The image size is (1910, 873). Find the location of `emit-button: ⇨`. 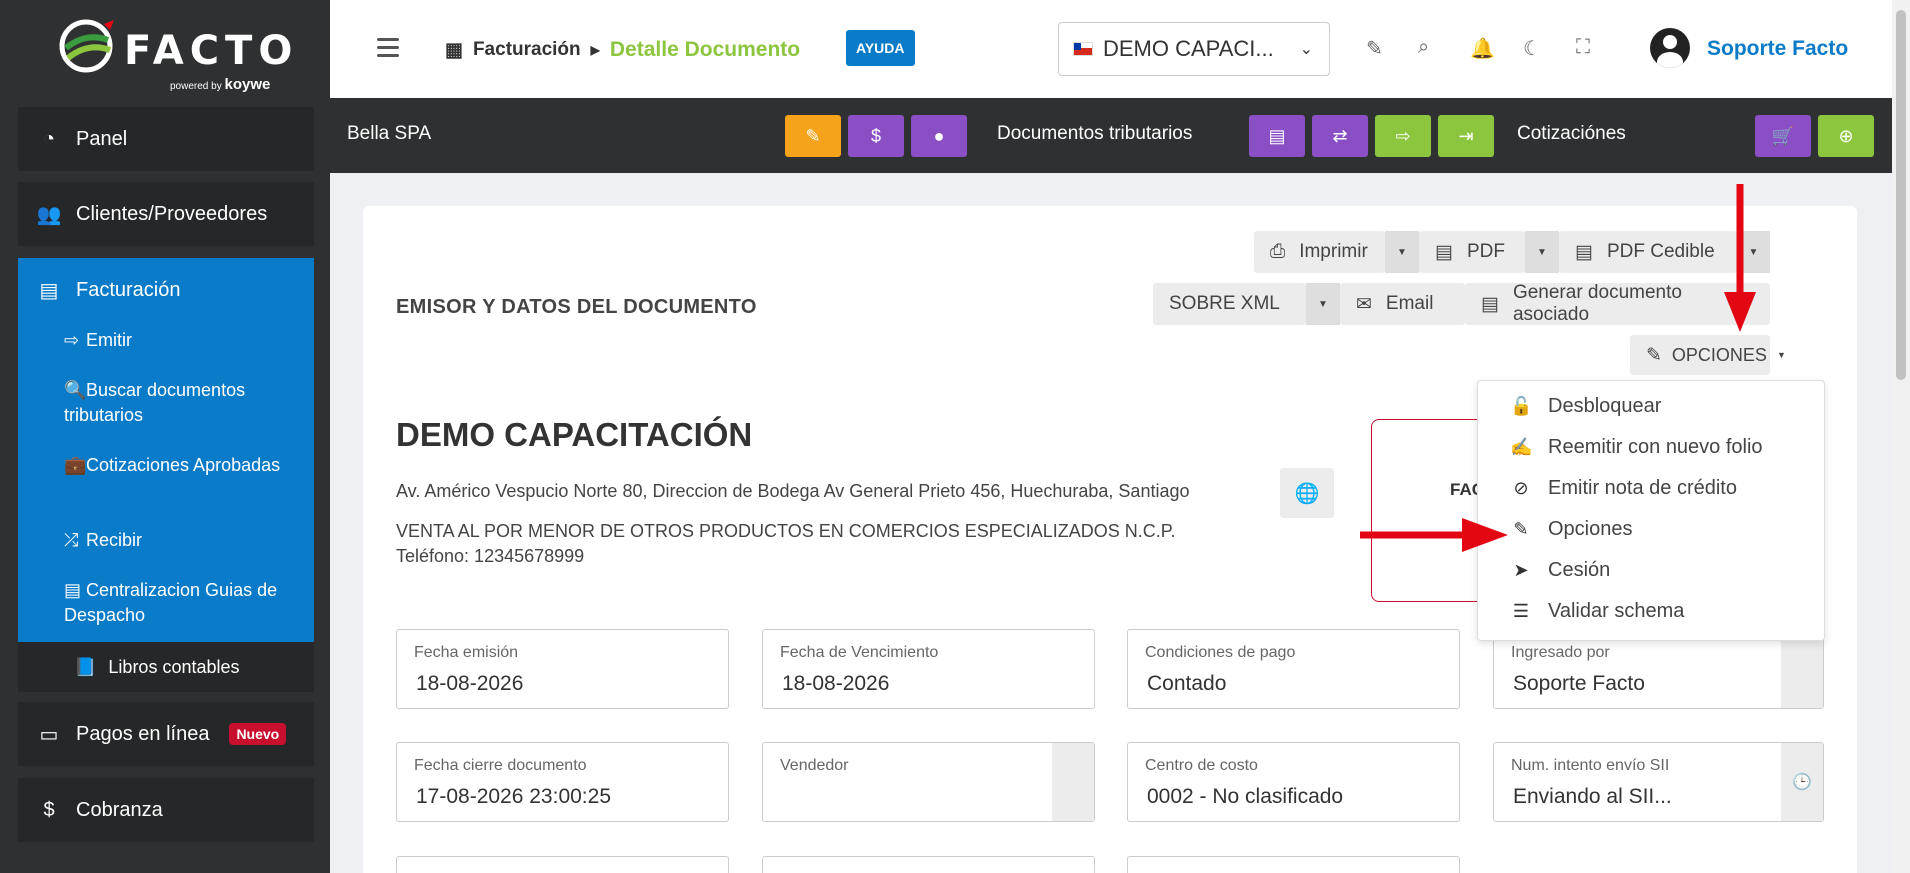

emit-button: ⇨ is located at coordinates (1403, 136).